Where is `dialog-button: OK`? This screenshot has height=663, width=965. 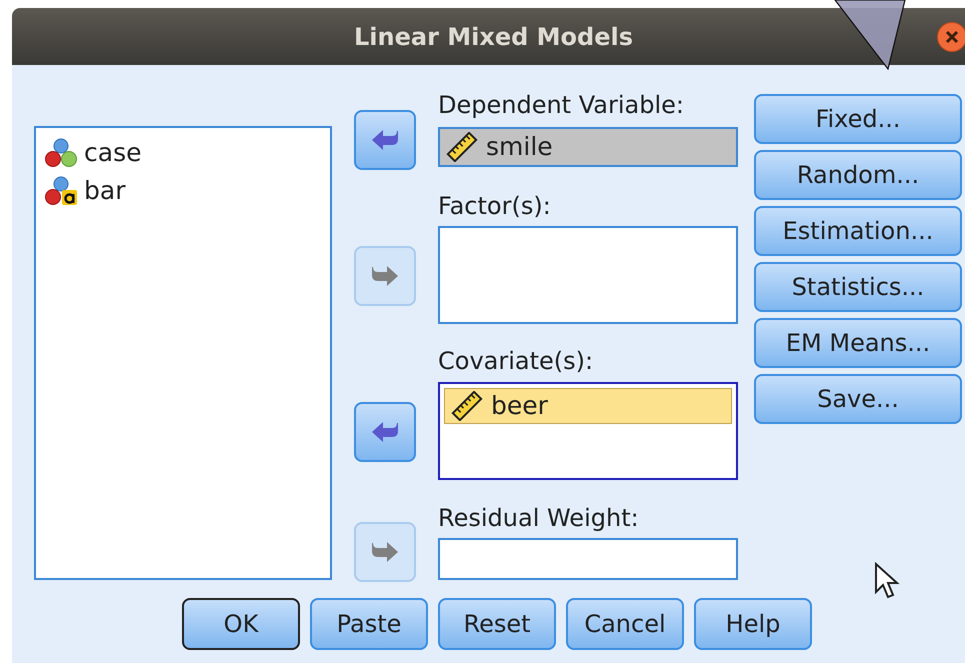 dialog-button: OK is located at coordinates (241, 624).